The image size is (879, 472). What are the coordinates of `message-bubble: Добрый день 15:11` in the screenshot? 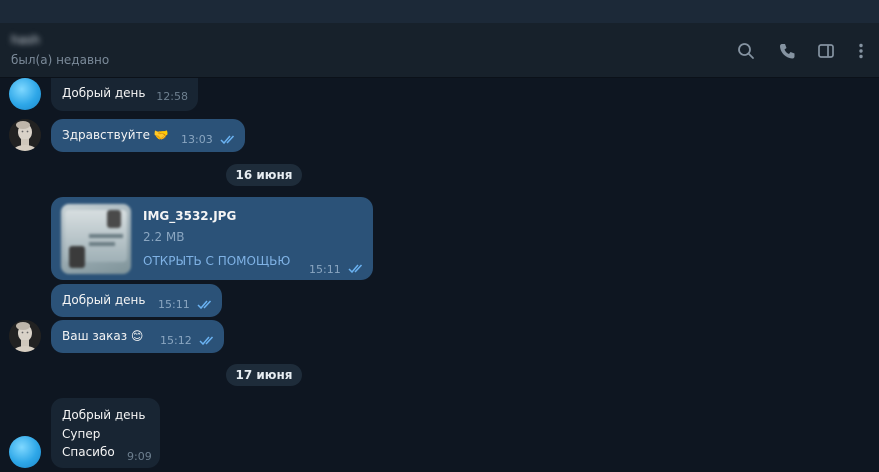 It's located at (136, 300).